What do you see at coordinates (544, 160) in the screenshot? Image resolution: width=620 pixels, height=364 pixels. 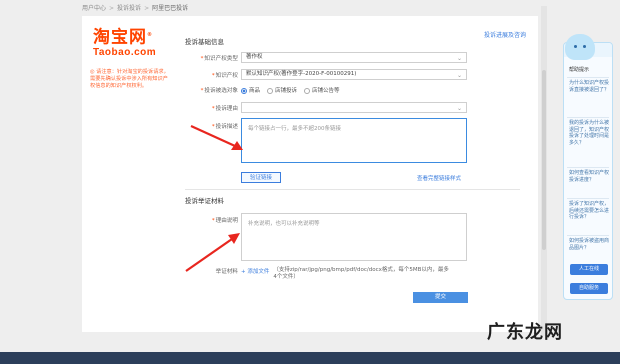 I see `scrollbar-thumb` at bounding box center [544, 160].